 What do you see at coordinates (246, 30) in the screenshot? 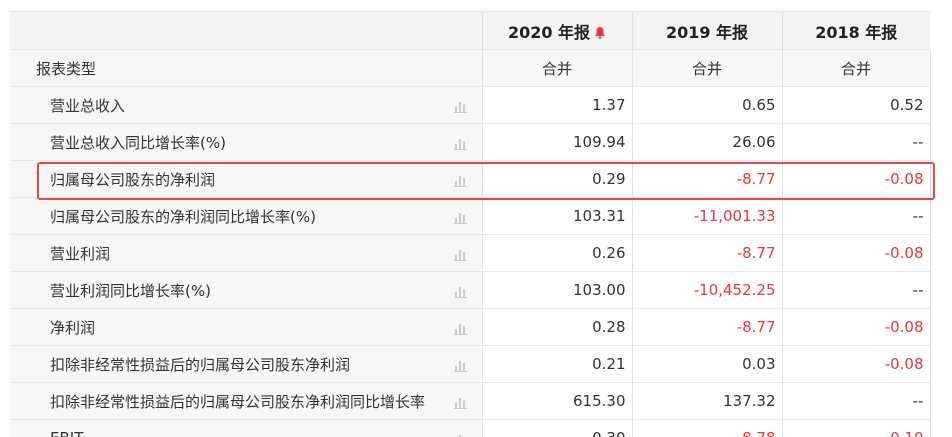
I see `header-label-cell` at bounding box center [246, 30].